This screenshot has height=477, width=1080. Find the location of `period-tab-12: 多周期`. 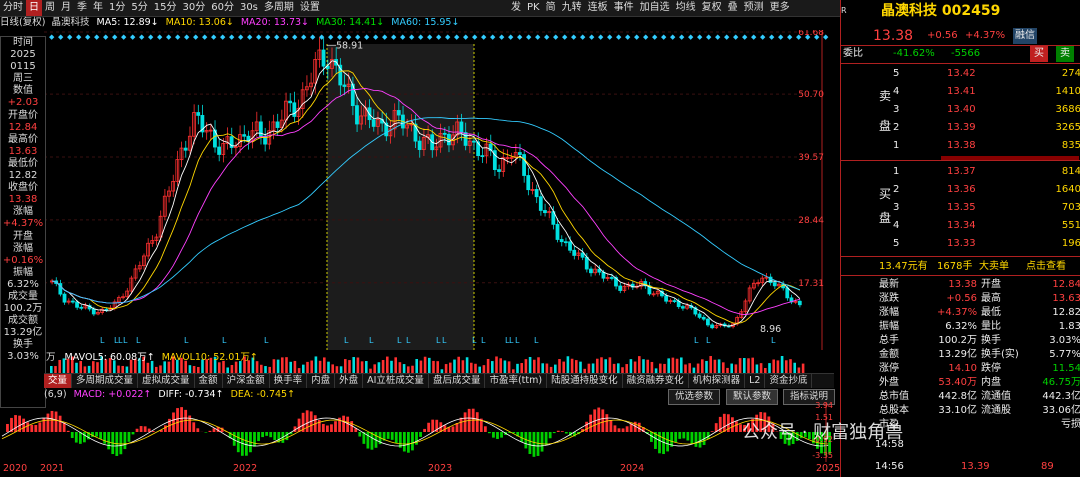

period-tab-12: 多周期 is located at coordinates (279, 8).